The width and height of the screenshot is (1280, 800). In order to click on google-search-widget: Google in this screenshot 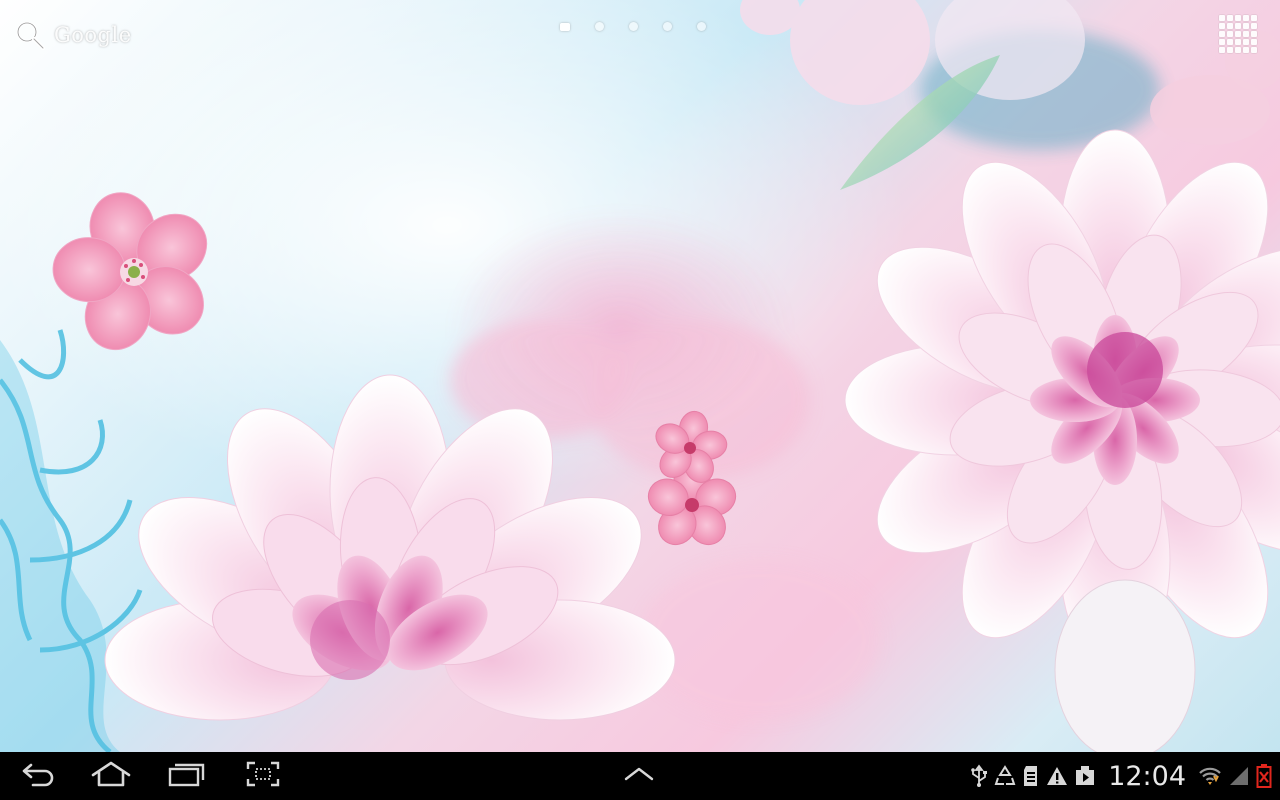, I will do `click(73, 35)`.